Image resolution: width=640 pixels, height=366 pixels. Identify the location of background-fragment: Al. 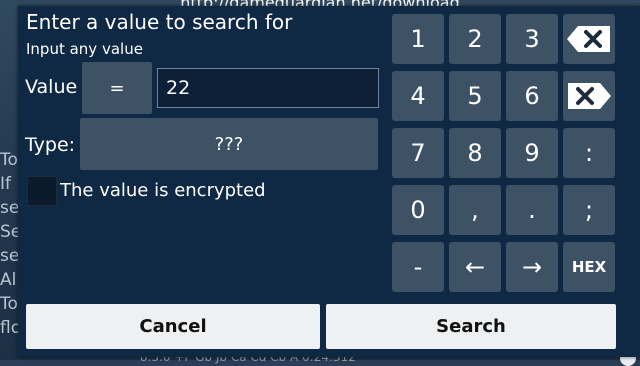
(8, 280).